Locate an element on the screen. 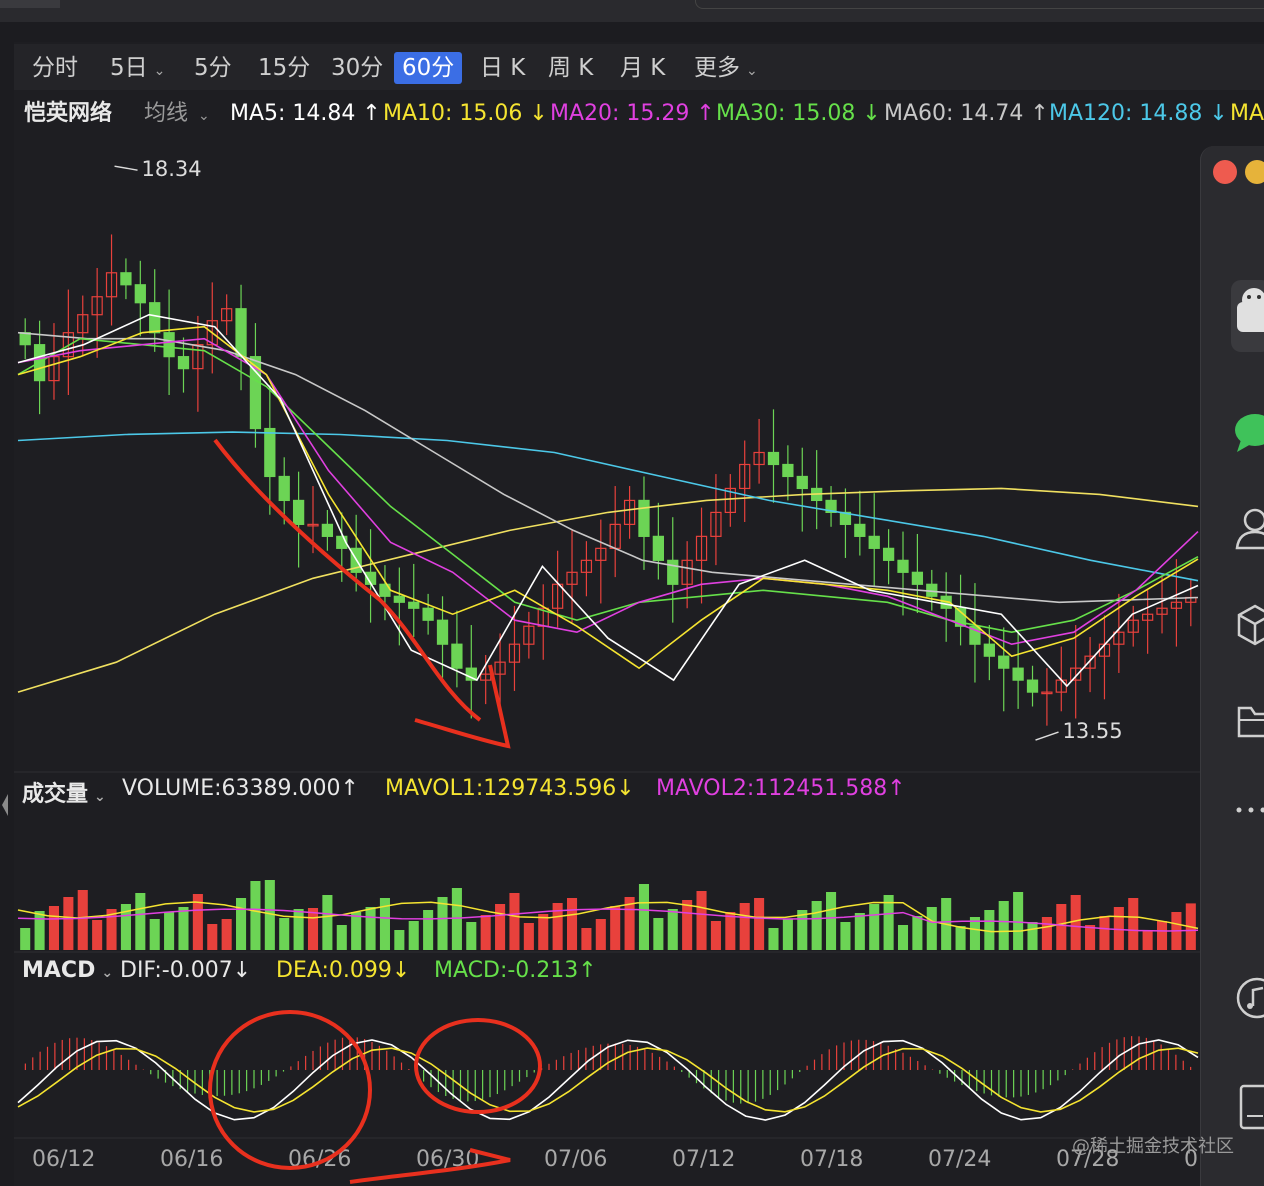 This screenshot has width=1264, height=1186. music-icon is located at coordinates (1247, 1000).